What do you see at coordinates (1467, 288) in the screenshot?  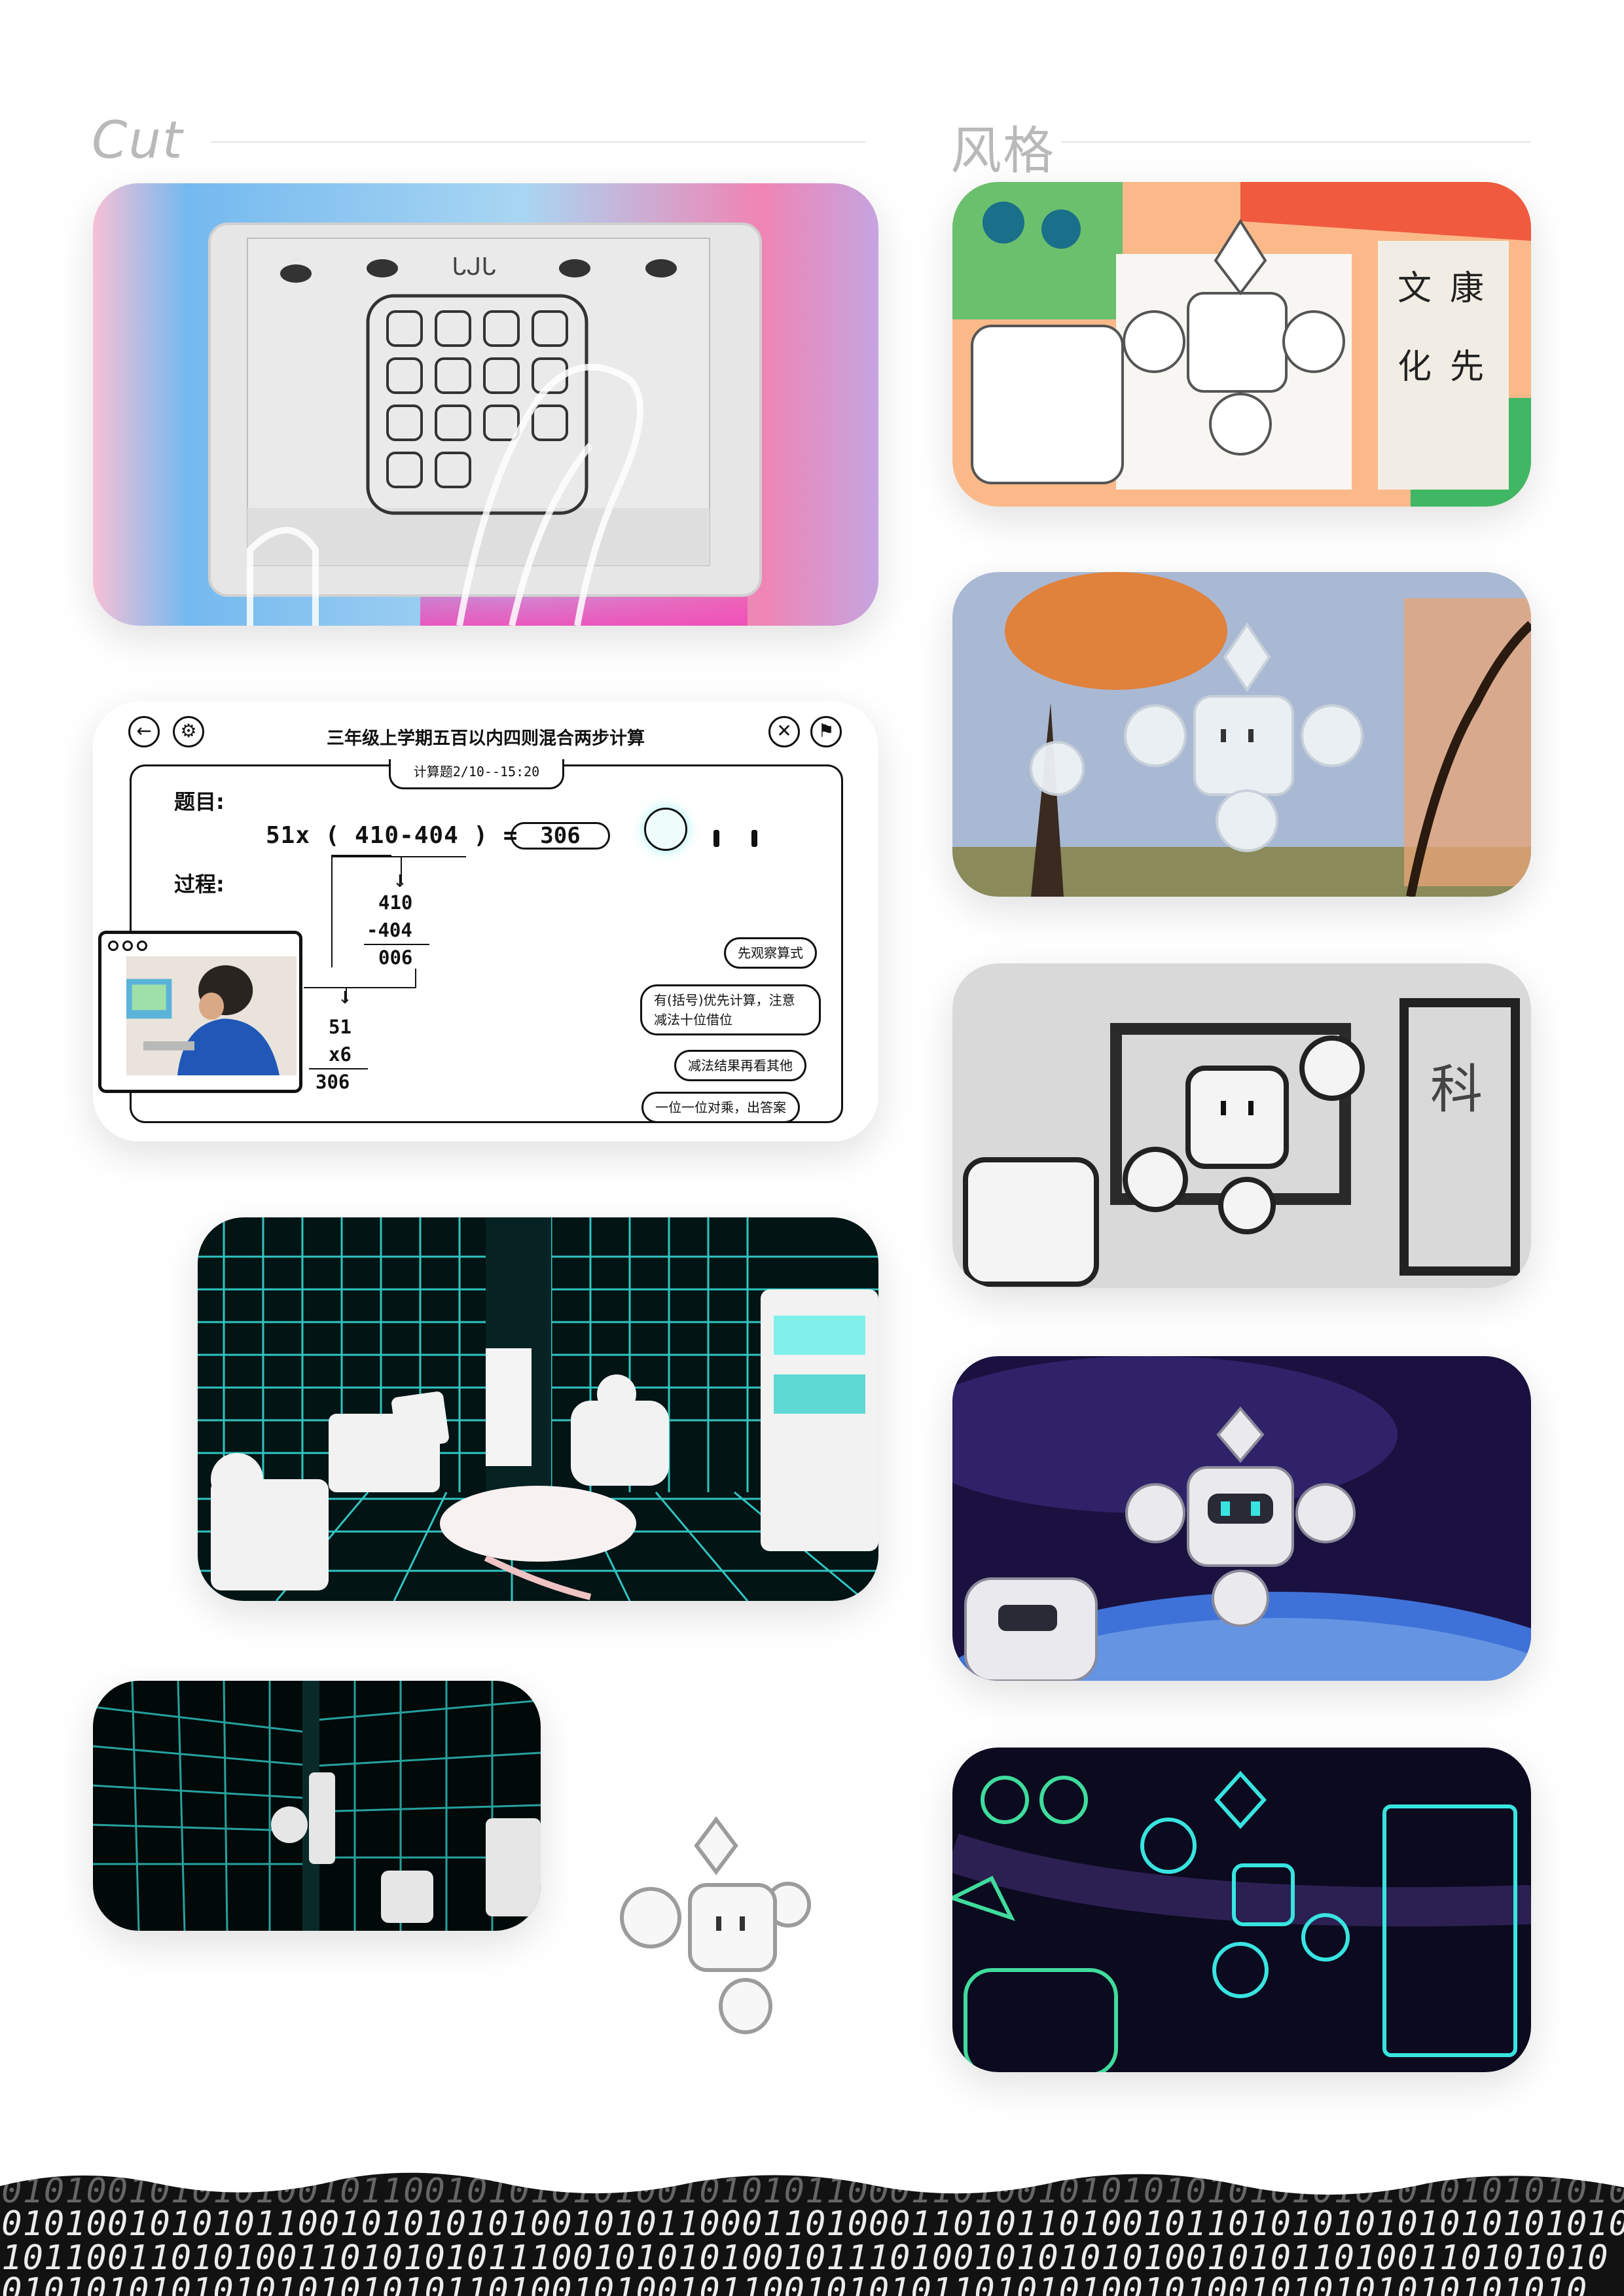 I see `svg-text: 康` at bounding box center [1467, 288].